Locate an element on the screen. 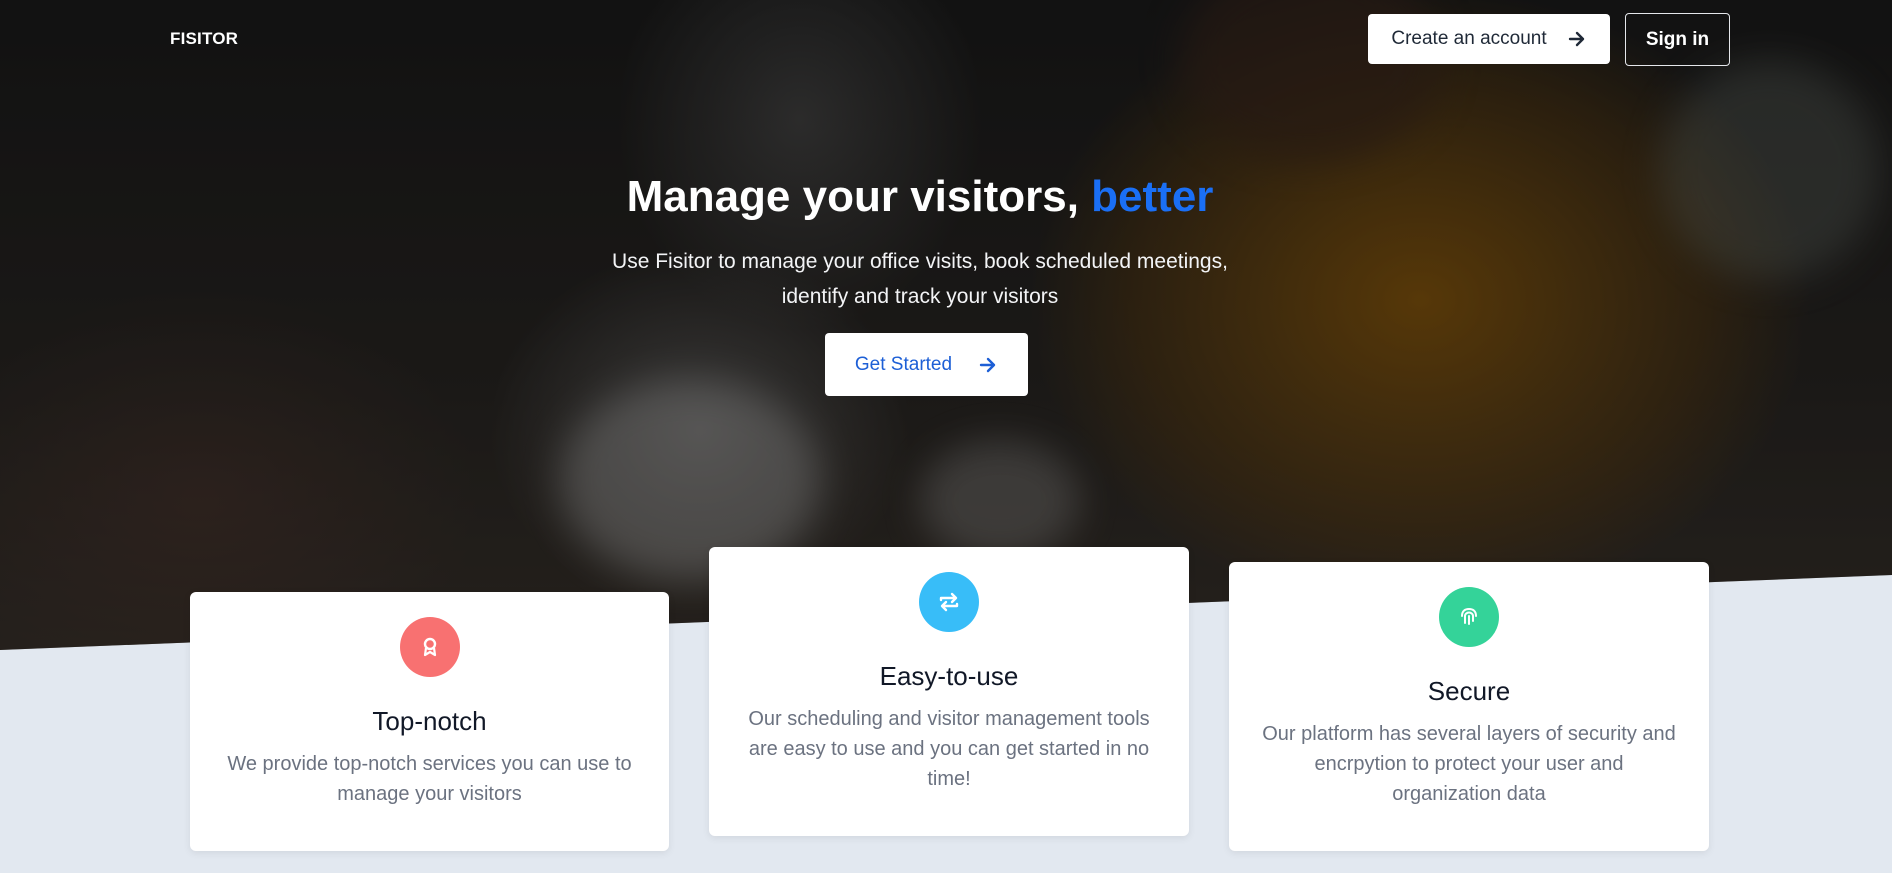 This screenshot has width=1892, height=873. hero-headline: Manage your visitors, better is located at coordinates (920, 197).